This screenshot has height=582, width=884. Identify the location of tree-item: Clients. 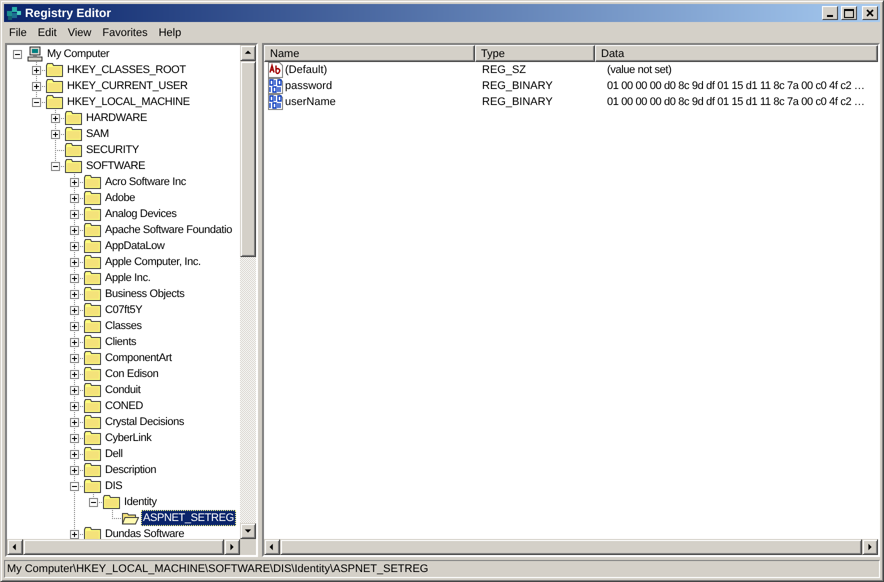
(120, 342).